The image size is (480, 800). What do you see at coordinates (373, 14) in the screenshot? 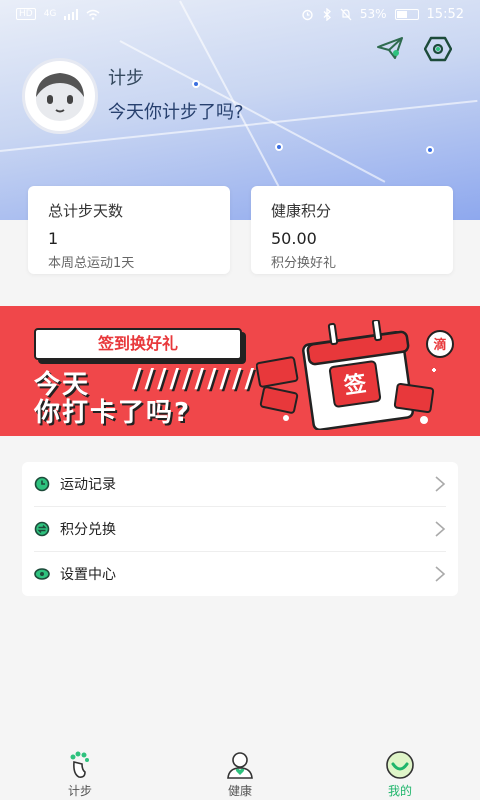
I see `battery-percent: 53%` at bounding box center [373, 14].